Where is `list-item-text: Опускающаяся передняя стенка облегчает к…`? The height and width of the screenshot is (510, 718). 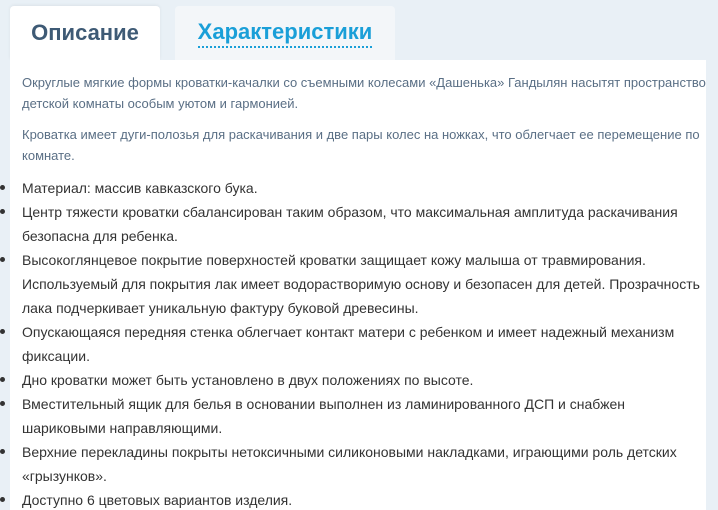
list-item-text: Опускающаяся передняя стенка облегчает к… is located at coordinates (348, 344).